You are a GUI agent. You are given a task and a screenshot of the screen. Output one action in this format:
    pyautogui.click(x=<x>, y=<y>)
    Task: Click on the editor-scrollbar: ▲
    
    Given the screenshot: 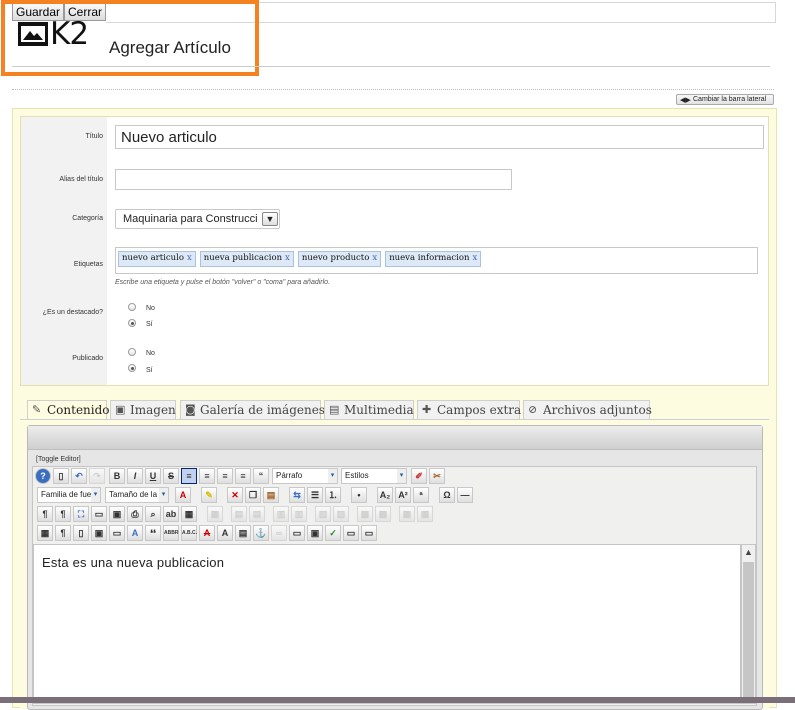 What is the action you would take?
    pyautogui.click(x=748, y=624)
    